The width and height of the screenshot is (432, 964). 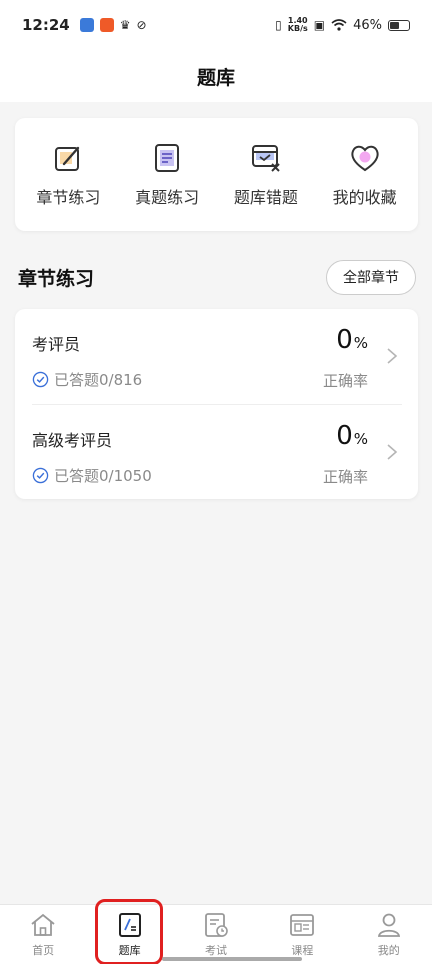 What do you see at coordinates (98, 380) in the screenshot?
I see `answered-count: 已答题0/816` at bounding box center [98, 380].